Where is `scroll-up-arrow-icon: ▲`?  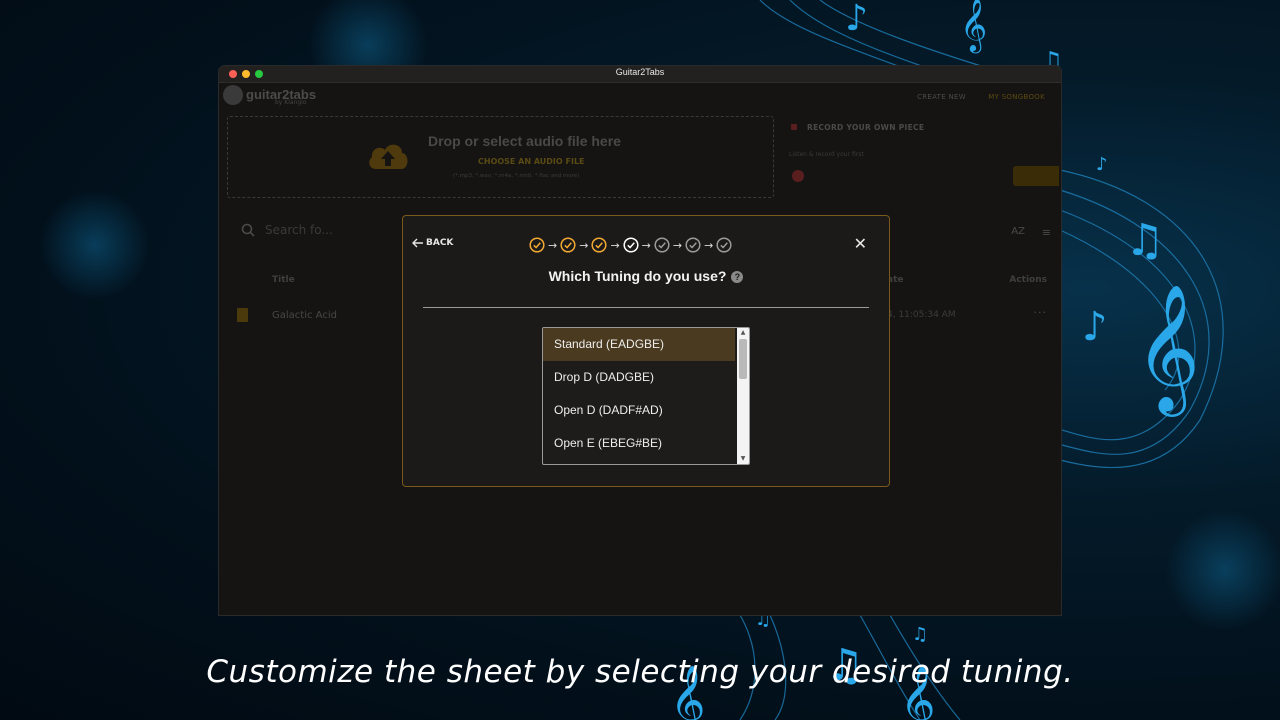 scroll-up-arrow-icon: ▲ is located at coordinates (743, 333).